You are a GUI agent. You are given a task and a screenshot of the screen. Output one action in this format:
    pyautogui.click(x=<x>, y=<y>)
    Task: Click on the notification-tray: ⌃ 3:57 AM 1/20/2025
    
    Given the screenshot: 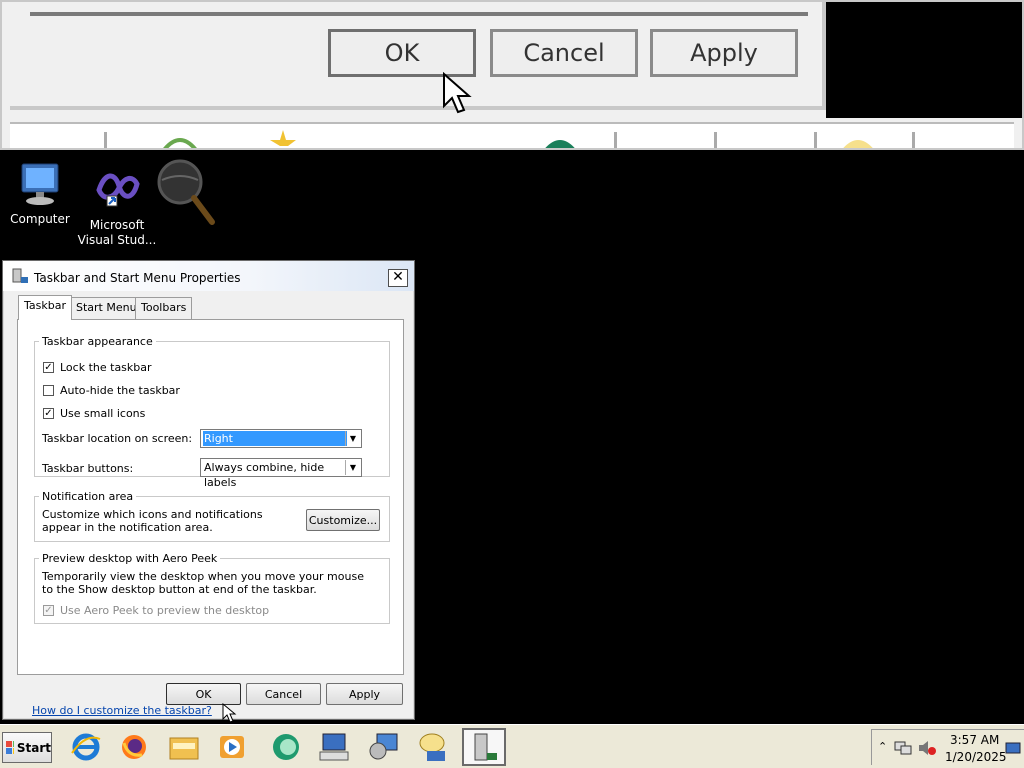 What is the action you would take?
    pyautogui.click(x=947, y=747)
    